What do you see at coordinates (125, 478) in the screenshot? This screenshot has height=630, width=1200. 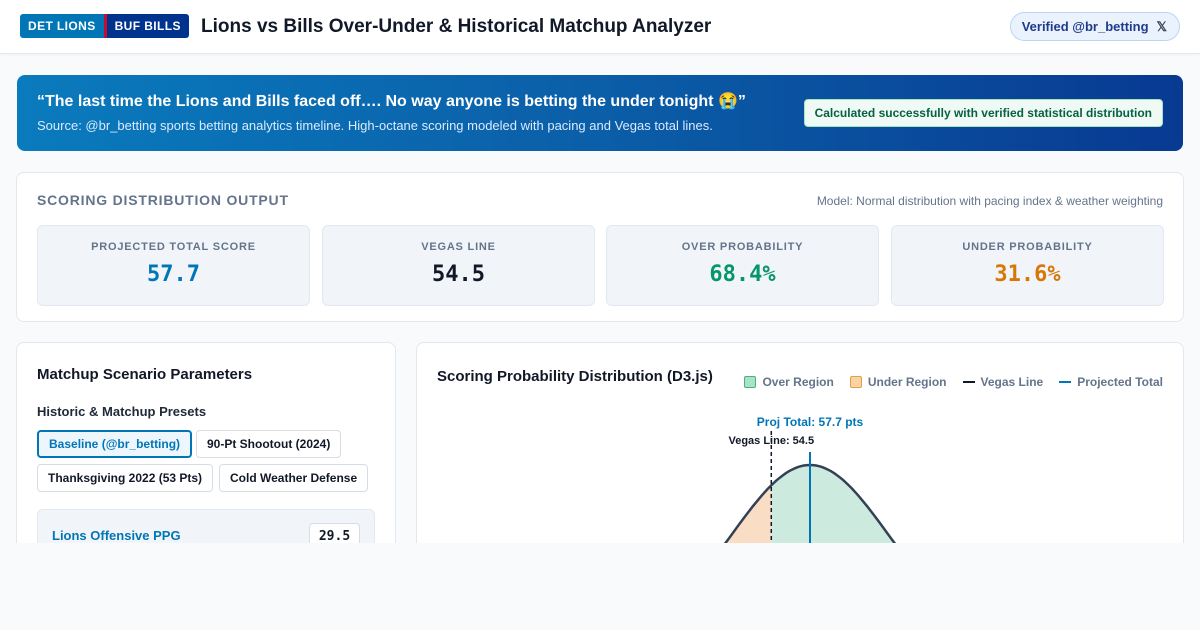 I see `preset-thanksgiving-button: Thanksgiving 2022 (53 Pts)` at bounding box center [125, 478].